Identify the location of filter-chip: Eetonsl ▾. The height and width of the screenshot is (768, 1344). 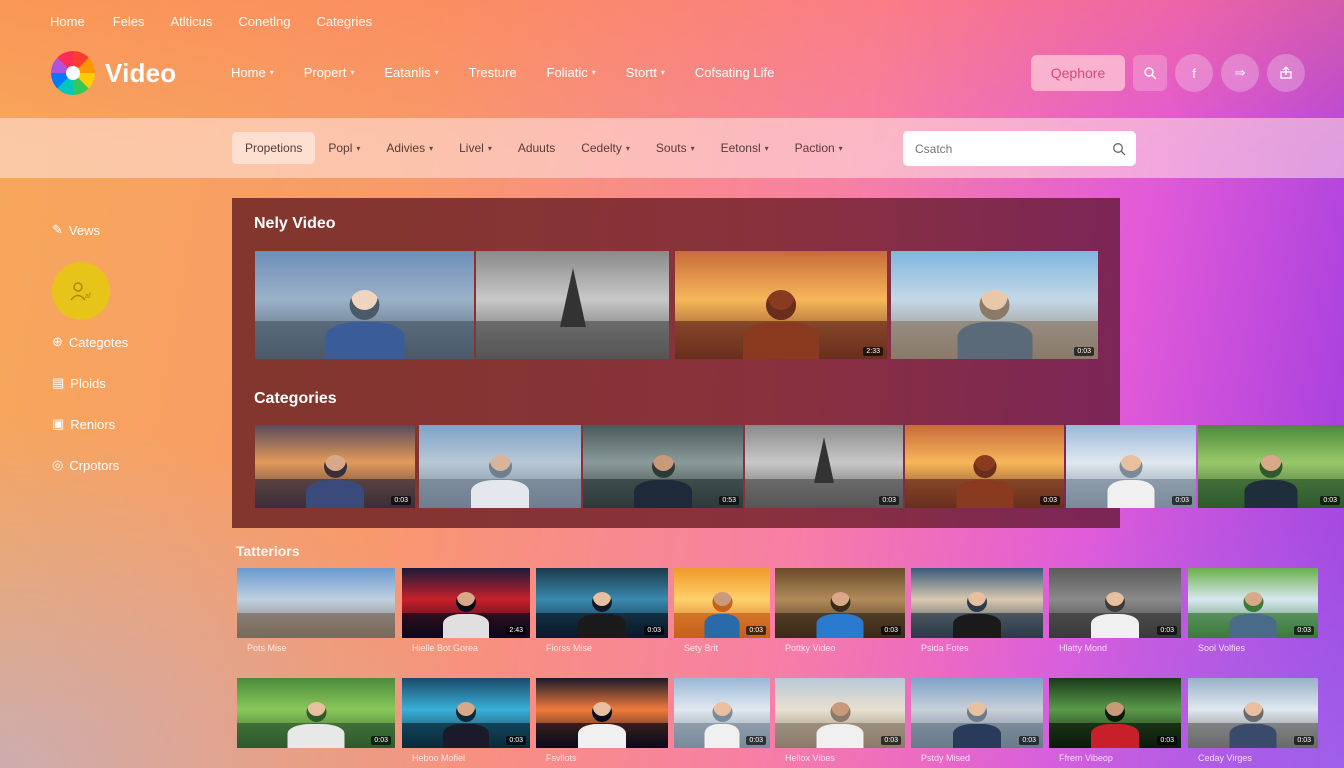
(745, 148).